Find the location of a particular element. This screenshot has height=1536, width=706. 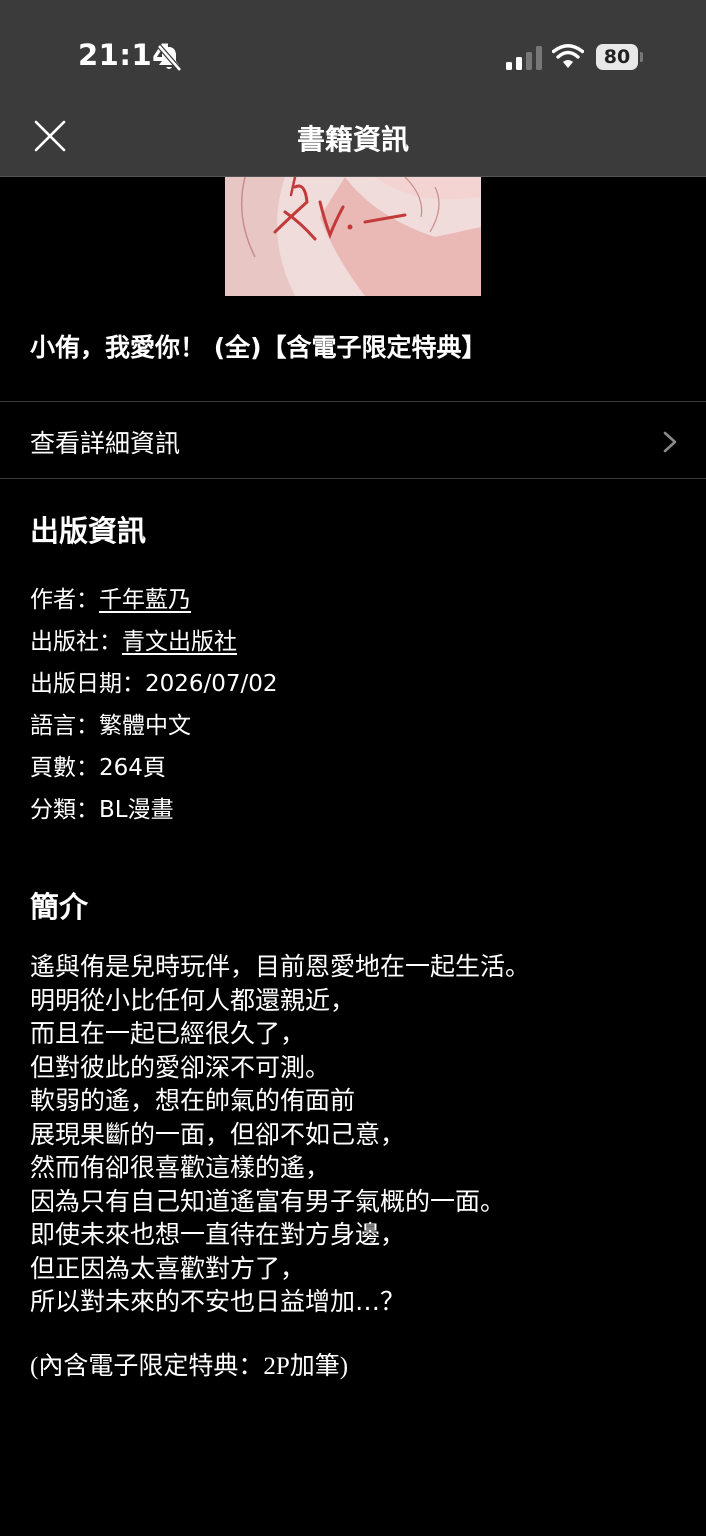

author-line: 作者：千年藍乃 is located at coordinates (110, 597).